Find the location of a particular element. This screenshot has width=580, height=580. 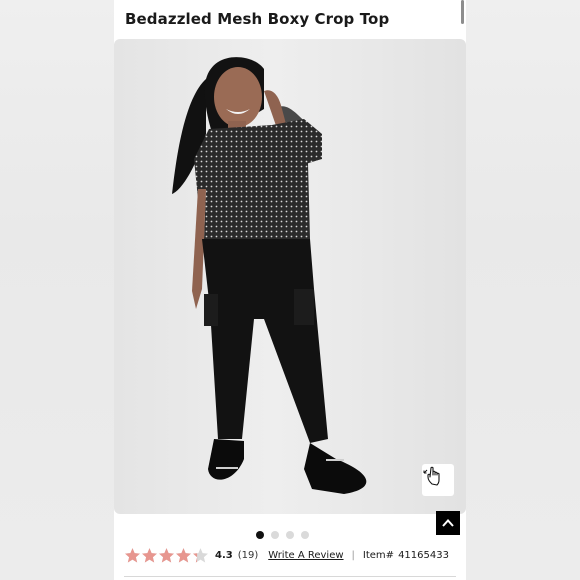

chevron-up-icon is located at coordinates (448, 523).